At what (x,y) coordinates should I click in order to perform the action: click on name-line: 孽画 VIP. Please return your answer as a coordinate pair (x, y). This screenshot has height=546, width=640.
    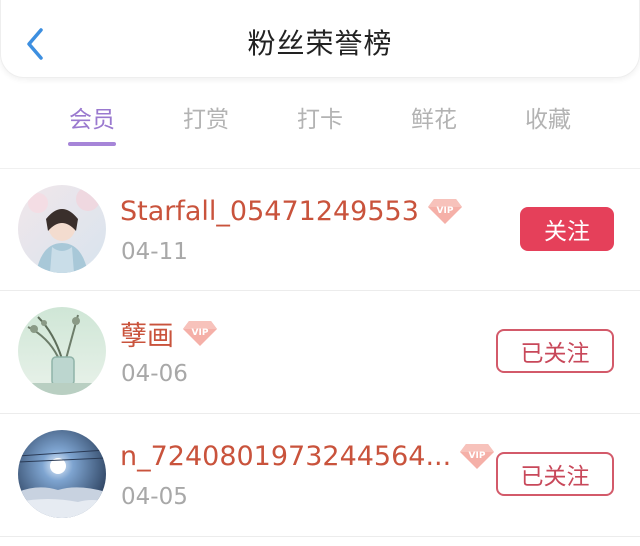
    Looking at the image, I should click on (169, 333).